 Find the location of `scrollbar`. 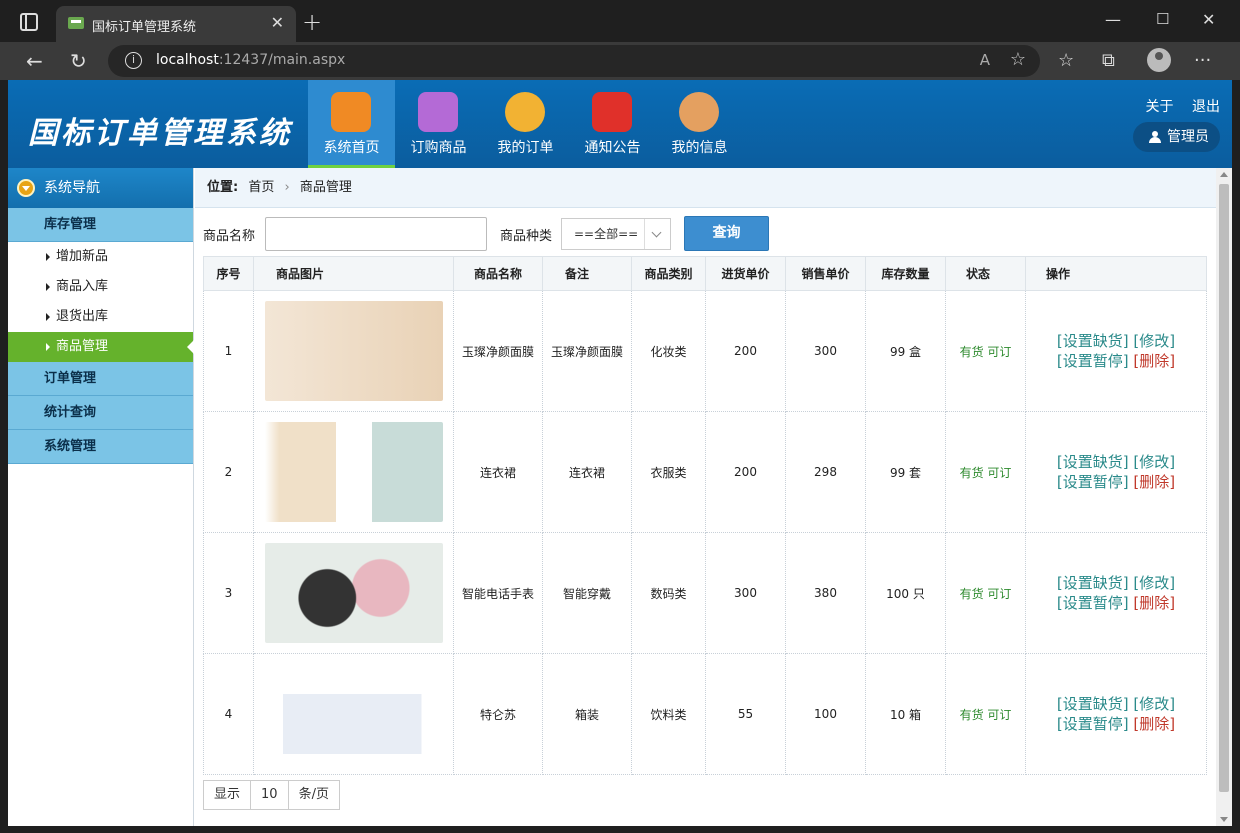

scrollbar is located at coordinates (1224, 497).